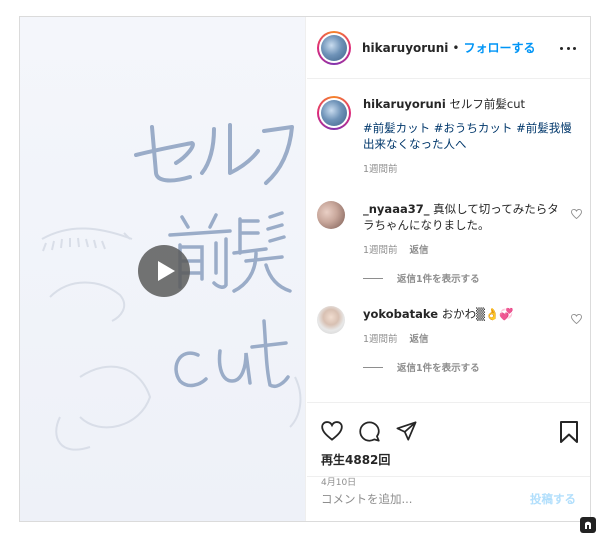 The height and width of the screenshot is (540, 604). What do you see at coordinates (369, 431) in the screenshot?
I see `comment-icon` at bounding box center [369, 431].